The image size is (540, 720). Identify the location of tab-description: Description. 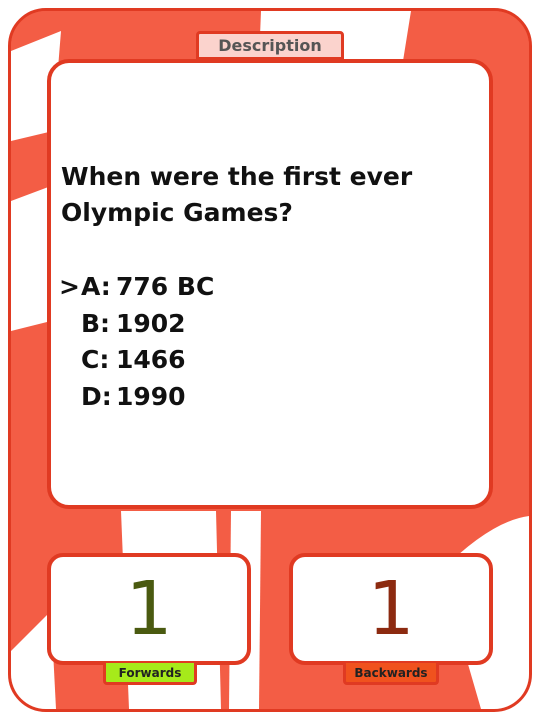
(270, 45).